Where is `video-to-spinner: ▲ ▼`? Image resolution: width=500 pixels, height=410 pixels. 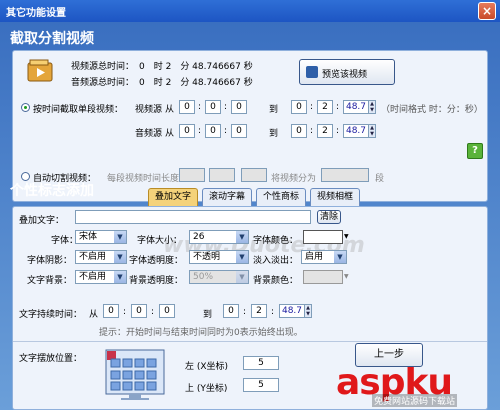
video-to-spinner: ▲ ▼ is located at coordinates (372, 107).